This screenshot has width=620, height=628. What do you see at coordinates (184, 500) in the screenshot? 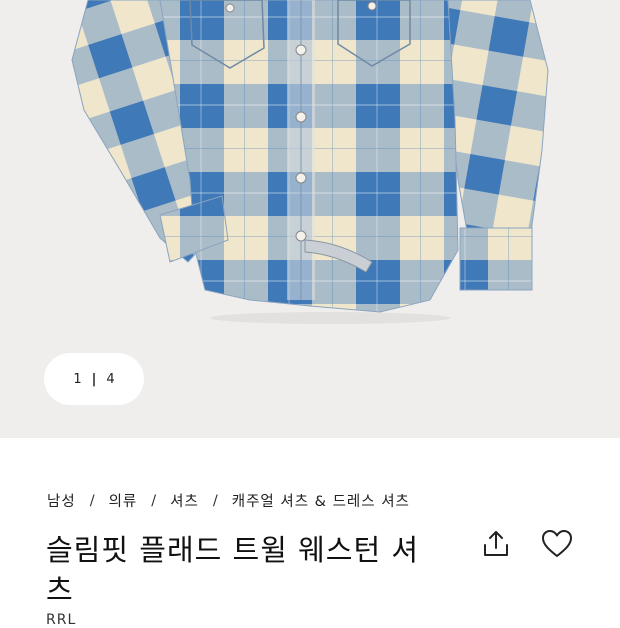
I see `breadcrumb-item-shirts: 셔츠` at bounding box center [184, 500].